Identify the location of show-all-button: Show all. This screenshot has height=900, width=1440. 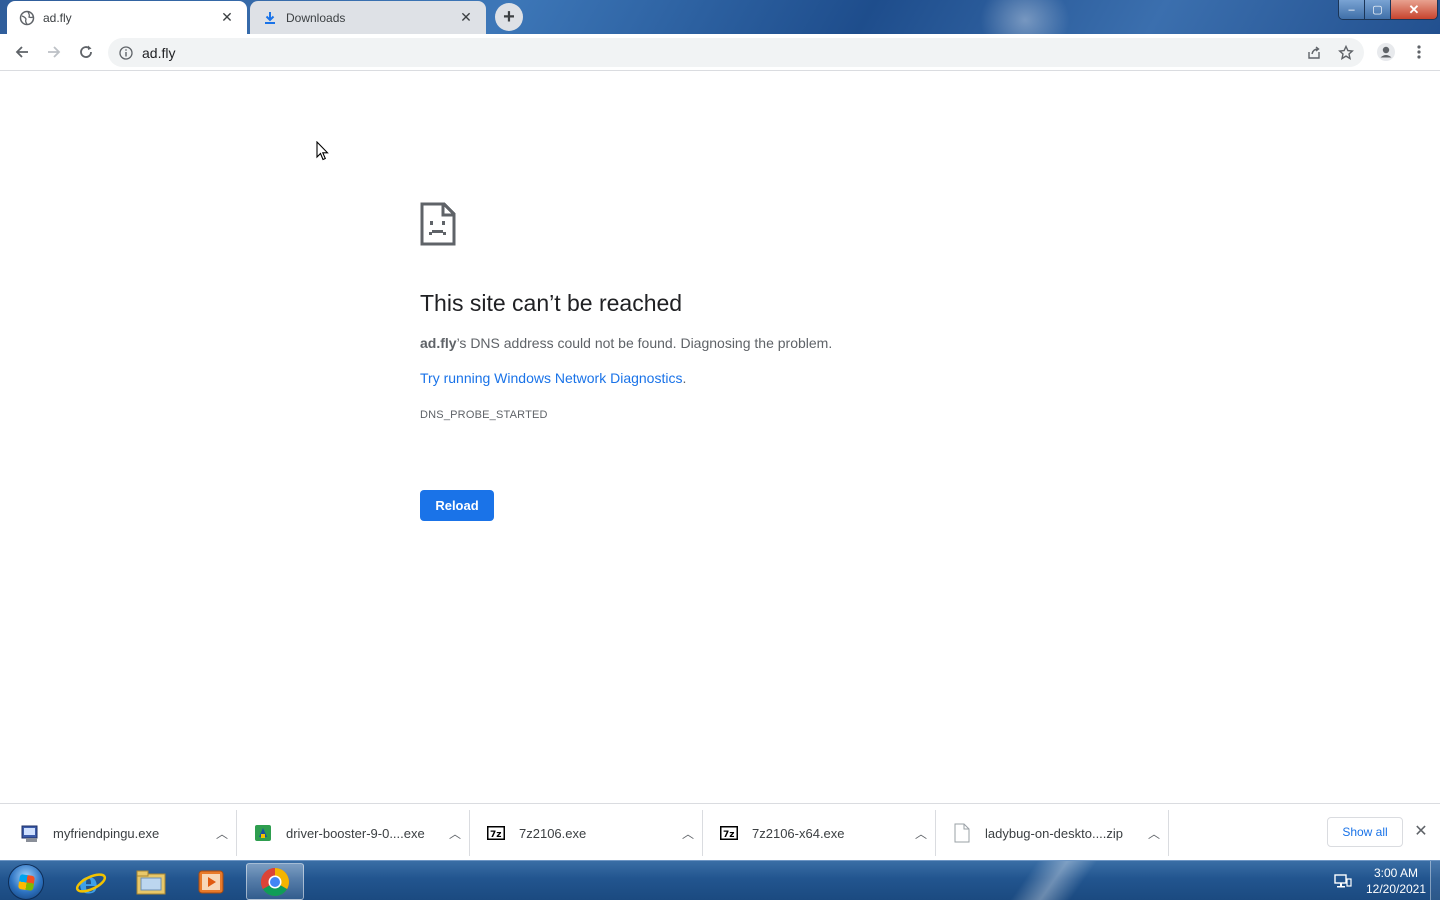
(1365, 832).